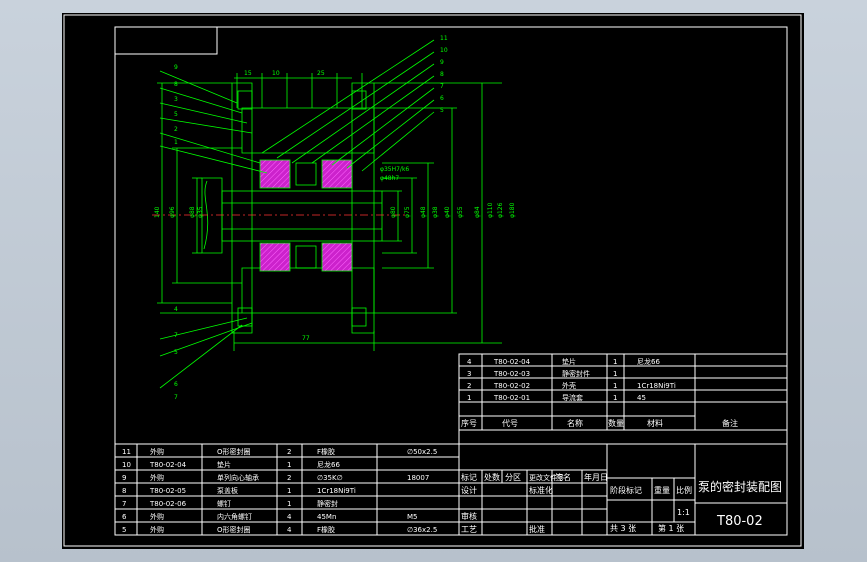 This screenshot has width=867, height=562. Describe the element at coordinates (444, 38) in the screenshot. I see `callout-number: 11` at that location.